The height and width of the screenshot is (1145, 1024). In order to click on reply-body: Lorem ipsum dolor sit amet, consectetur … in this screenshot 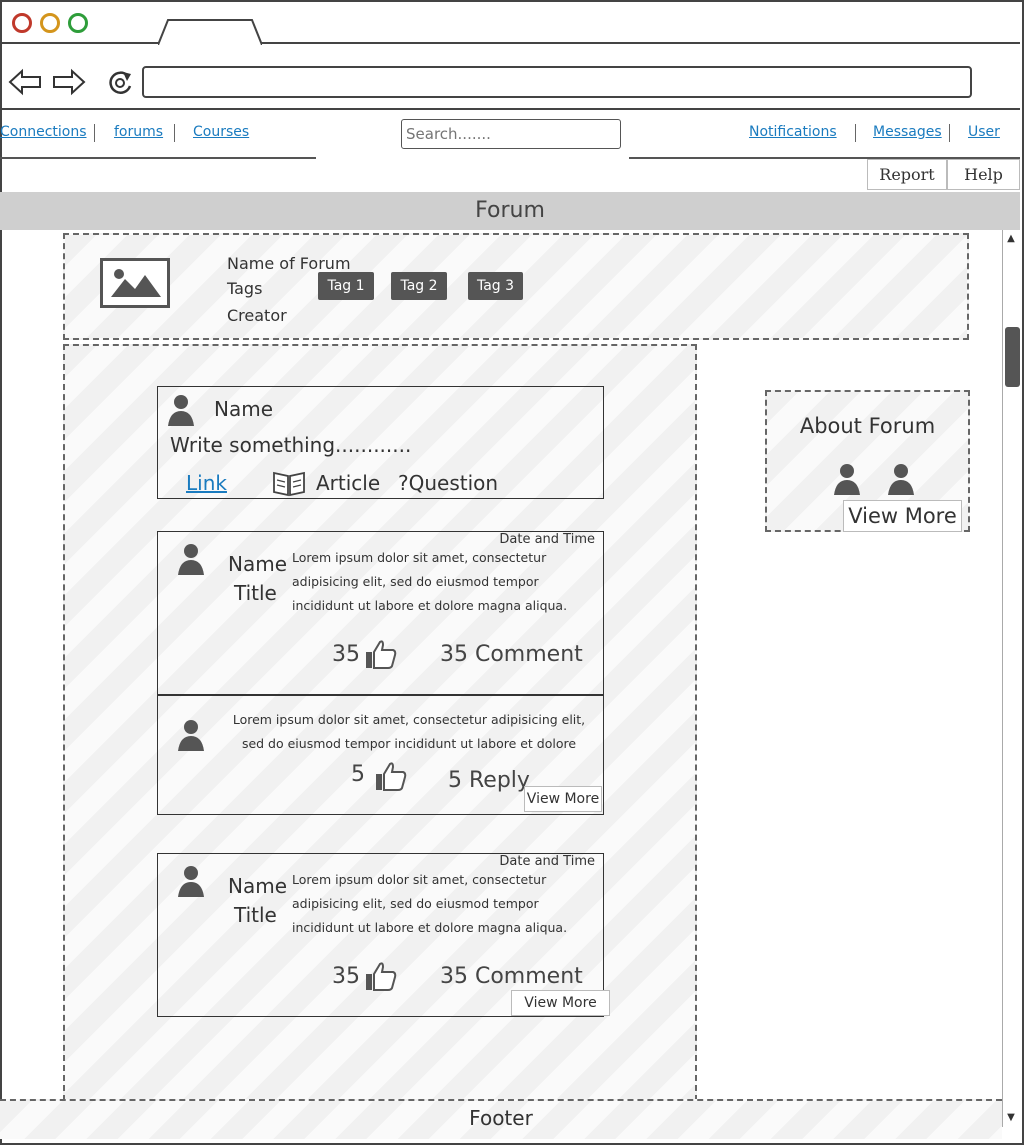, I will do `click(409, 731)`.